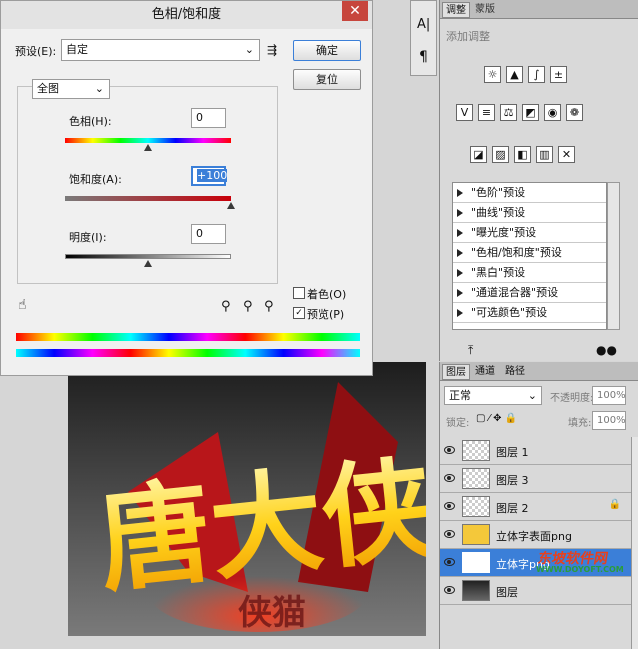 The width and height of the screenshot is (638, 649). I want to click on saturation-input: +100, so click(209, 176).